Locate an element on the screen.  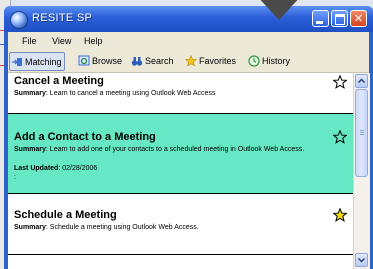
chevron-up-icon is located at coordinates (361, 81).